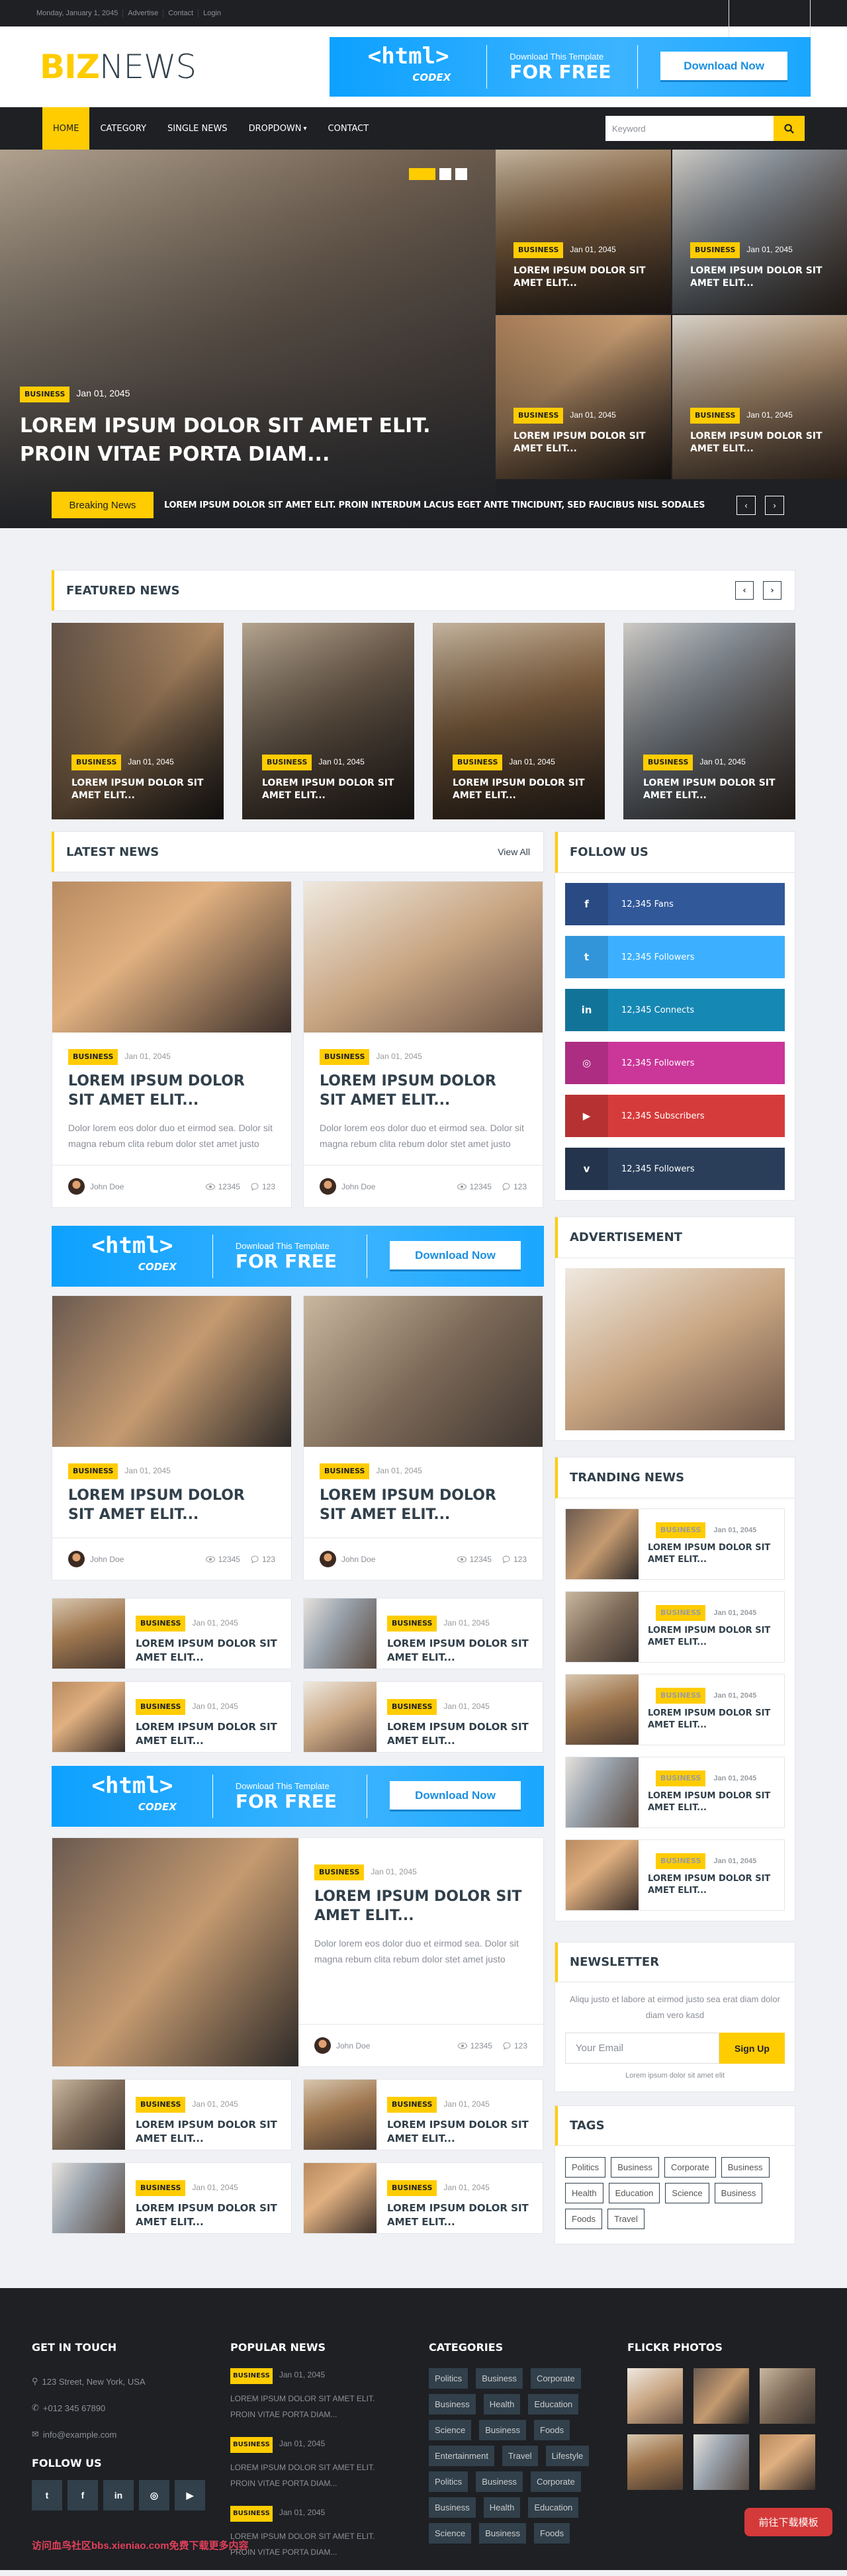 The width and height of the screenshot is (847, 2576). What do you see at coordinates (789, 128) in the screenshot?
I see `search-button` at bounding box center [789, 128].